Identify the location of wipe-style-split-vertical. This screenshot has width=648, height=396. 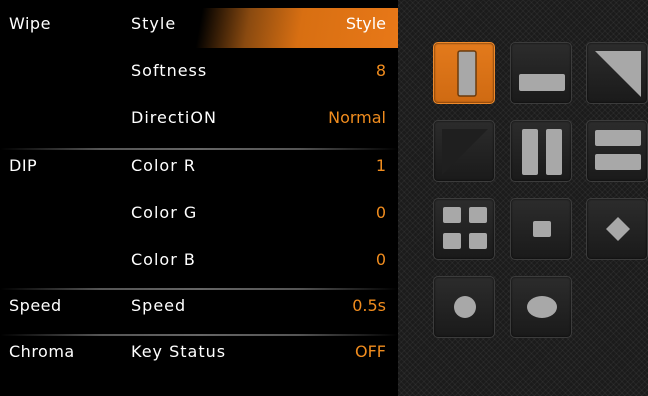
(541, 151).